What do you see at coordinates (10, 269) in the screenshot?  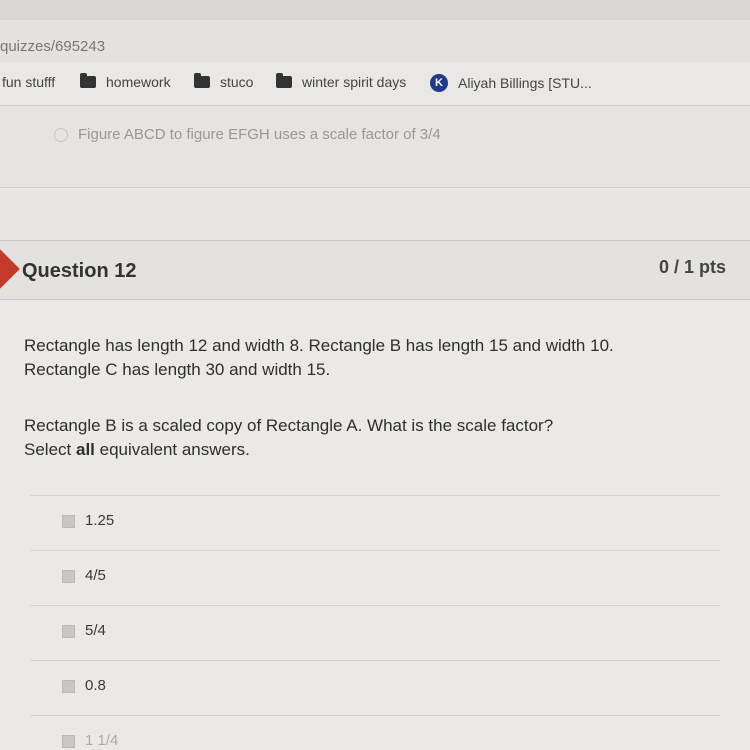 I see `incorrect-marker-icon` at bounding box center [10, 269].